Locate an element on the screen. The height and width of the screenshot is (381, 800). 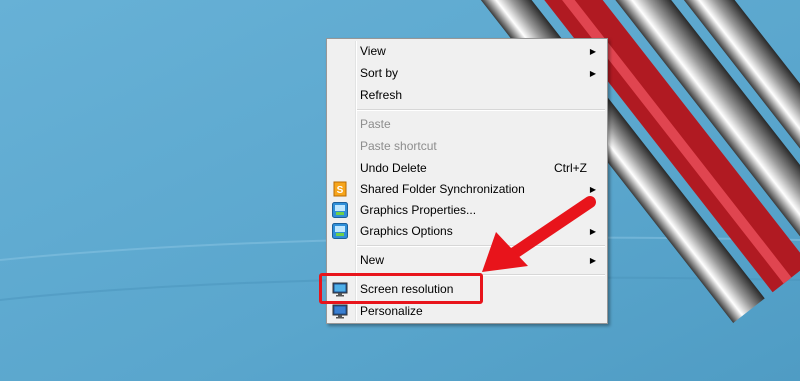
menu-item-sort-by: Sort by ▶ is located at coordinates (467, 73).